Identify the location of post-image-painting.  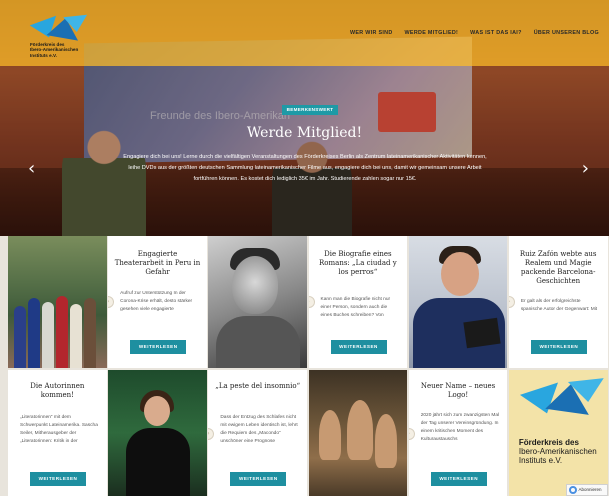
(358, 433).